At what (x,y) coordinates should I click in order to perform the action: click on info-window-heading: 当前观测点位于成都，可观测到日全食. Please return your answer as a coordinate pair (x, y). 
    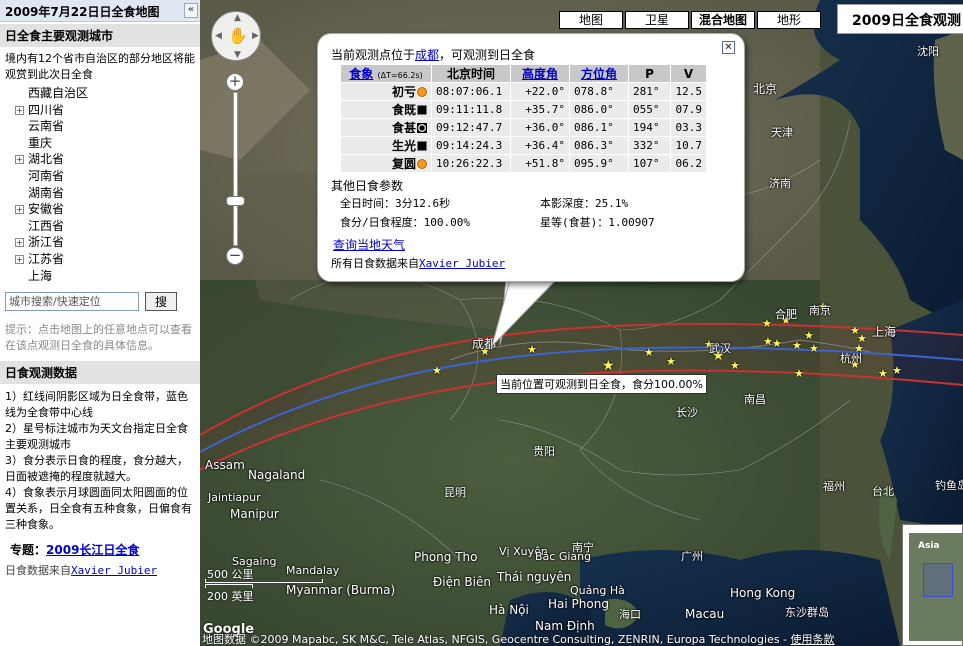
    Looking at the image, I should click on (433, 54).